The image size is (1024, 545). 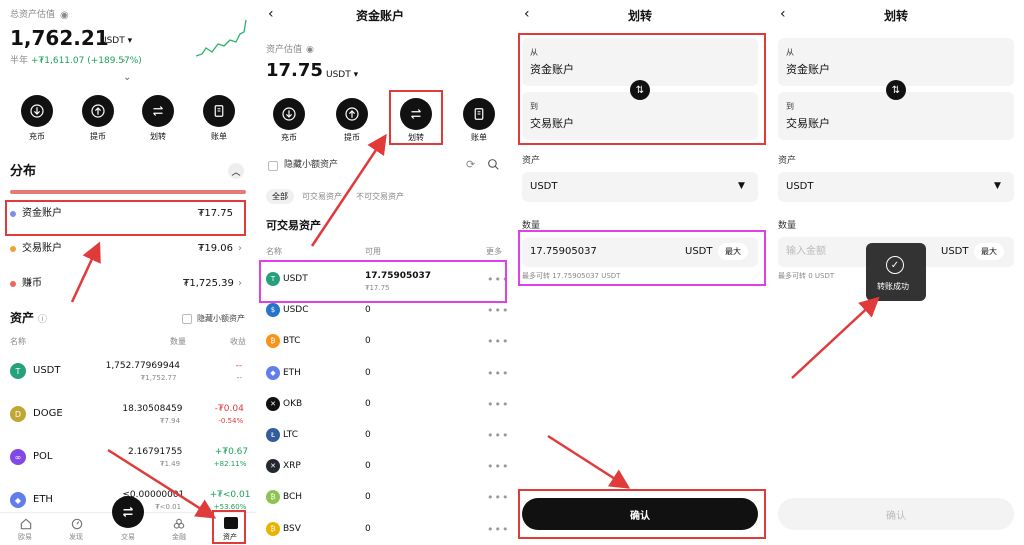 What do you see at coordinates (170, 464) in the screenshot?
I see `asset-value: ₮1.49` at bounding box center [170, 464].